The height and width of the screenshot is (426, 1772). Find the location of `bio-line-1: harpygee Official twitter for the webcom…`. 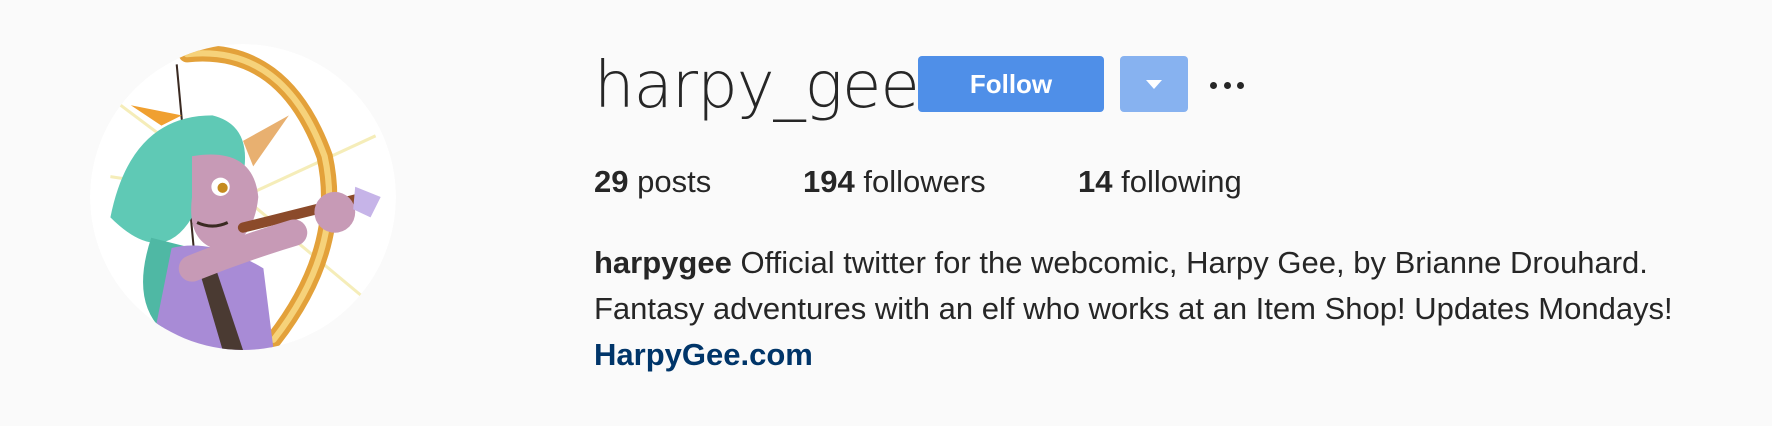

bio-line-1: harpygee Official twitter for the webcom… is located at coordinates (1179, 263).